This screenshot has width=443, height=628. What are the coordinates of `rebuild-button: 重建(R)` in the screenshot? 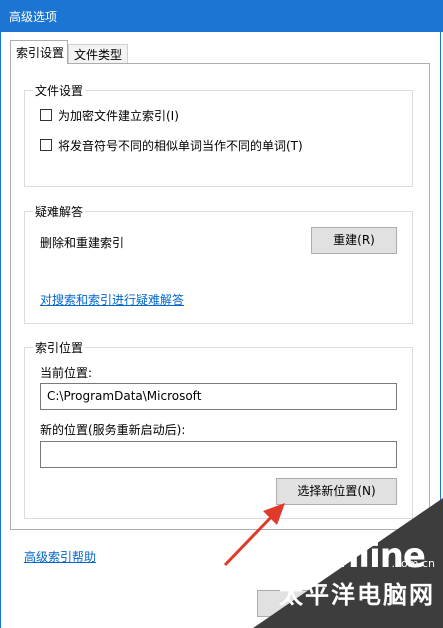 It's located at (354, 240).